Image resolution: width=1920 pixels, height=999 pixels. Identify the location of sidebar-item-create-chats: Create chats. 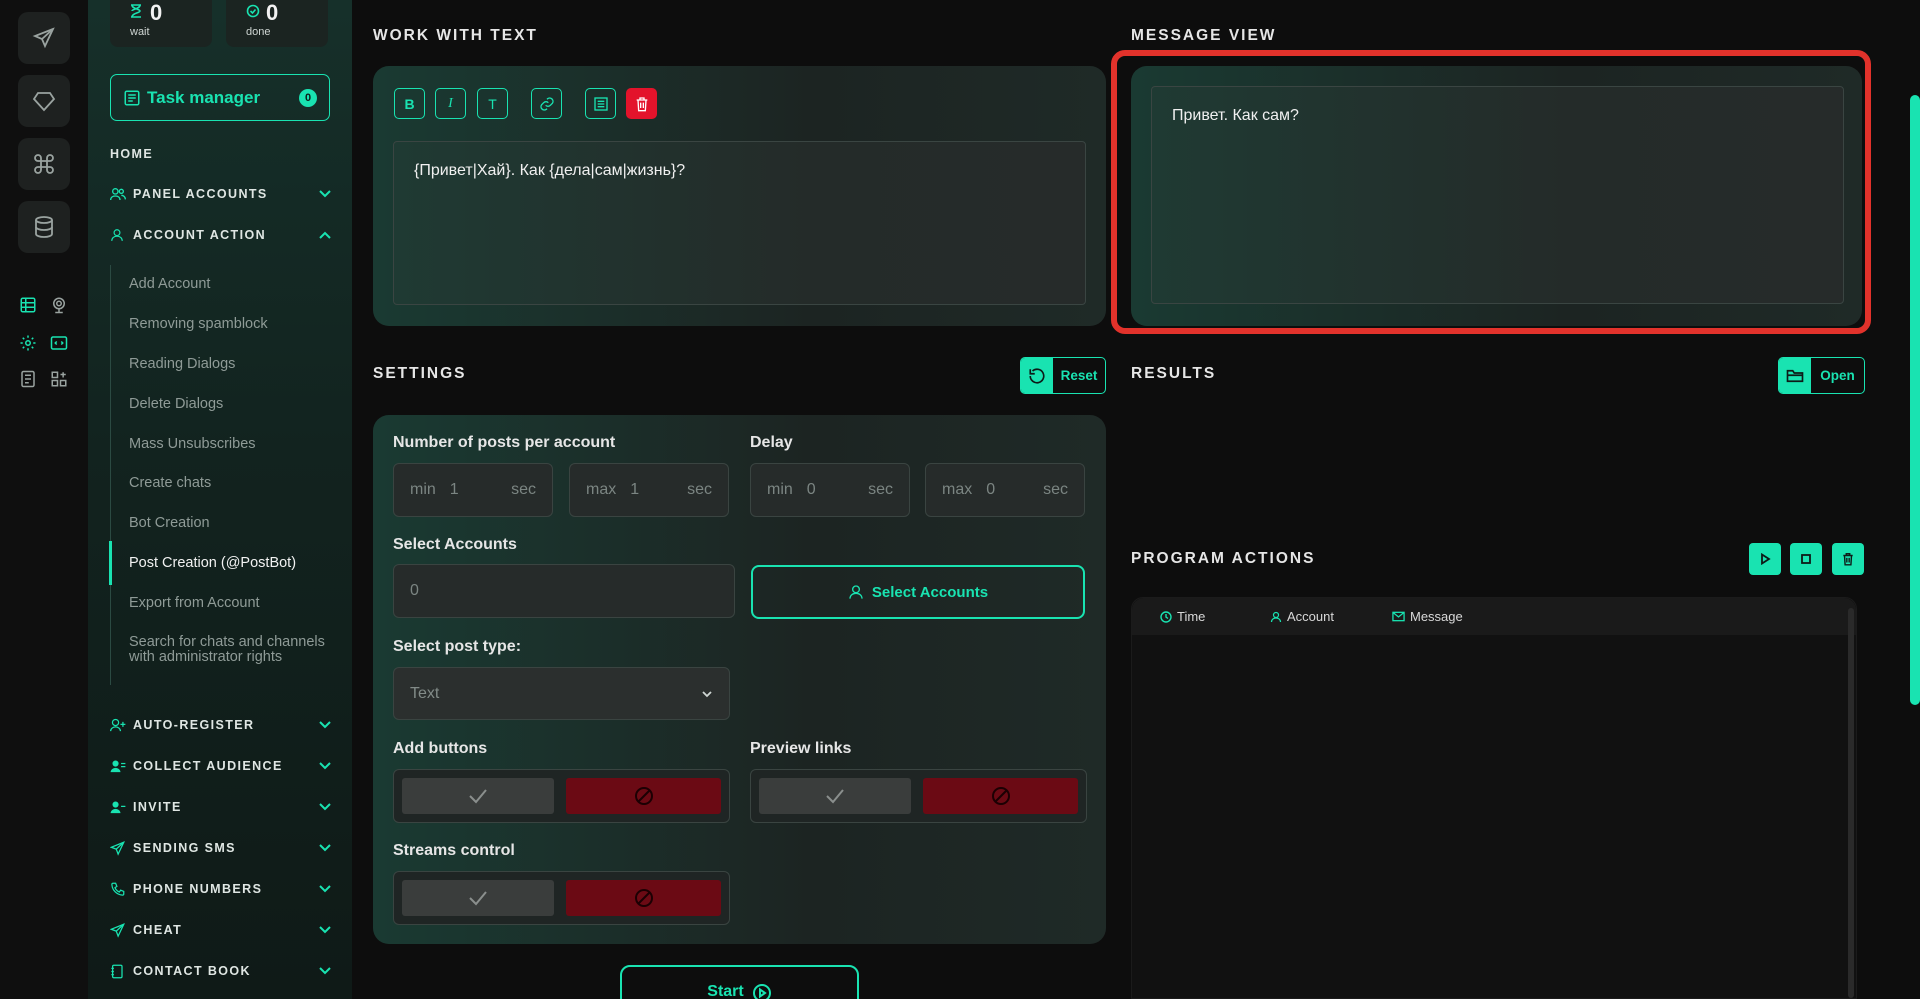
(227, 483).